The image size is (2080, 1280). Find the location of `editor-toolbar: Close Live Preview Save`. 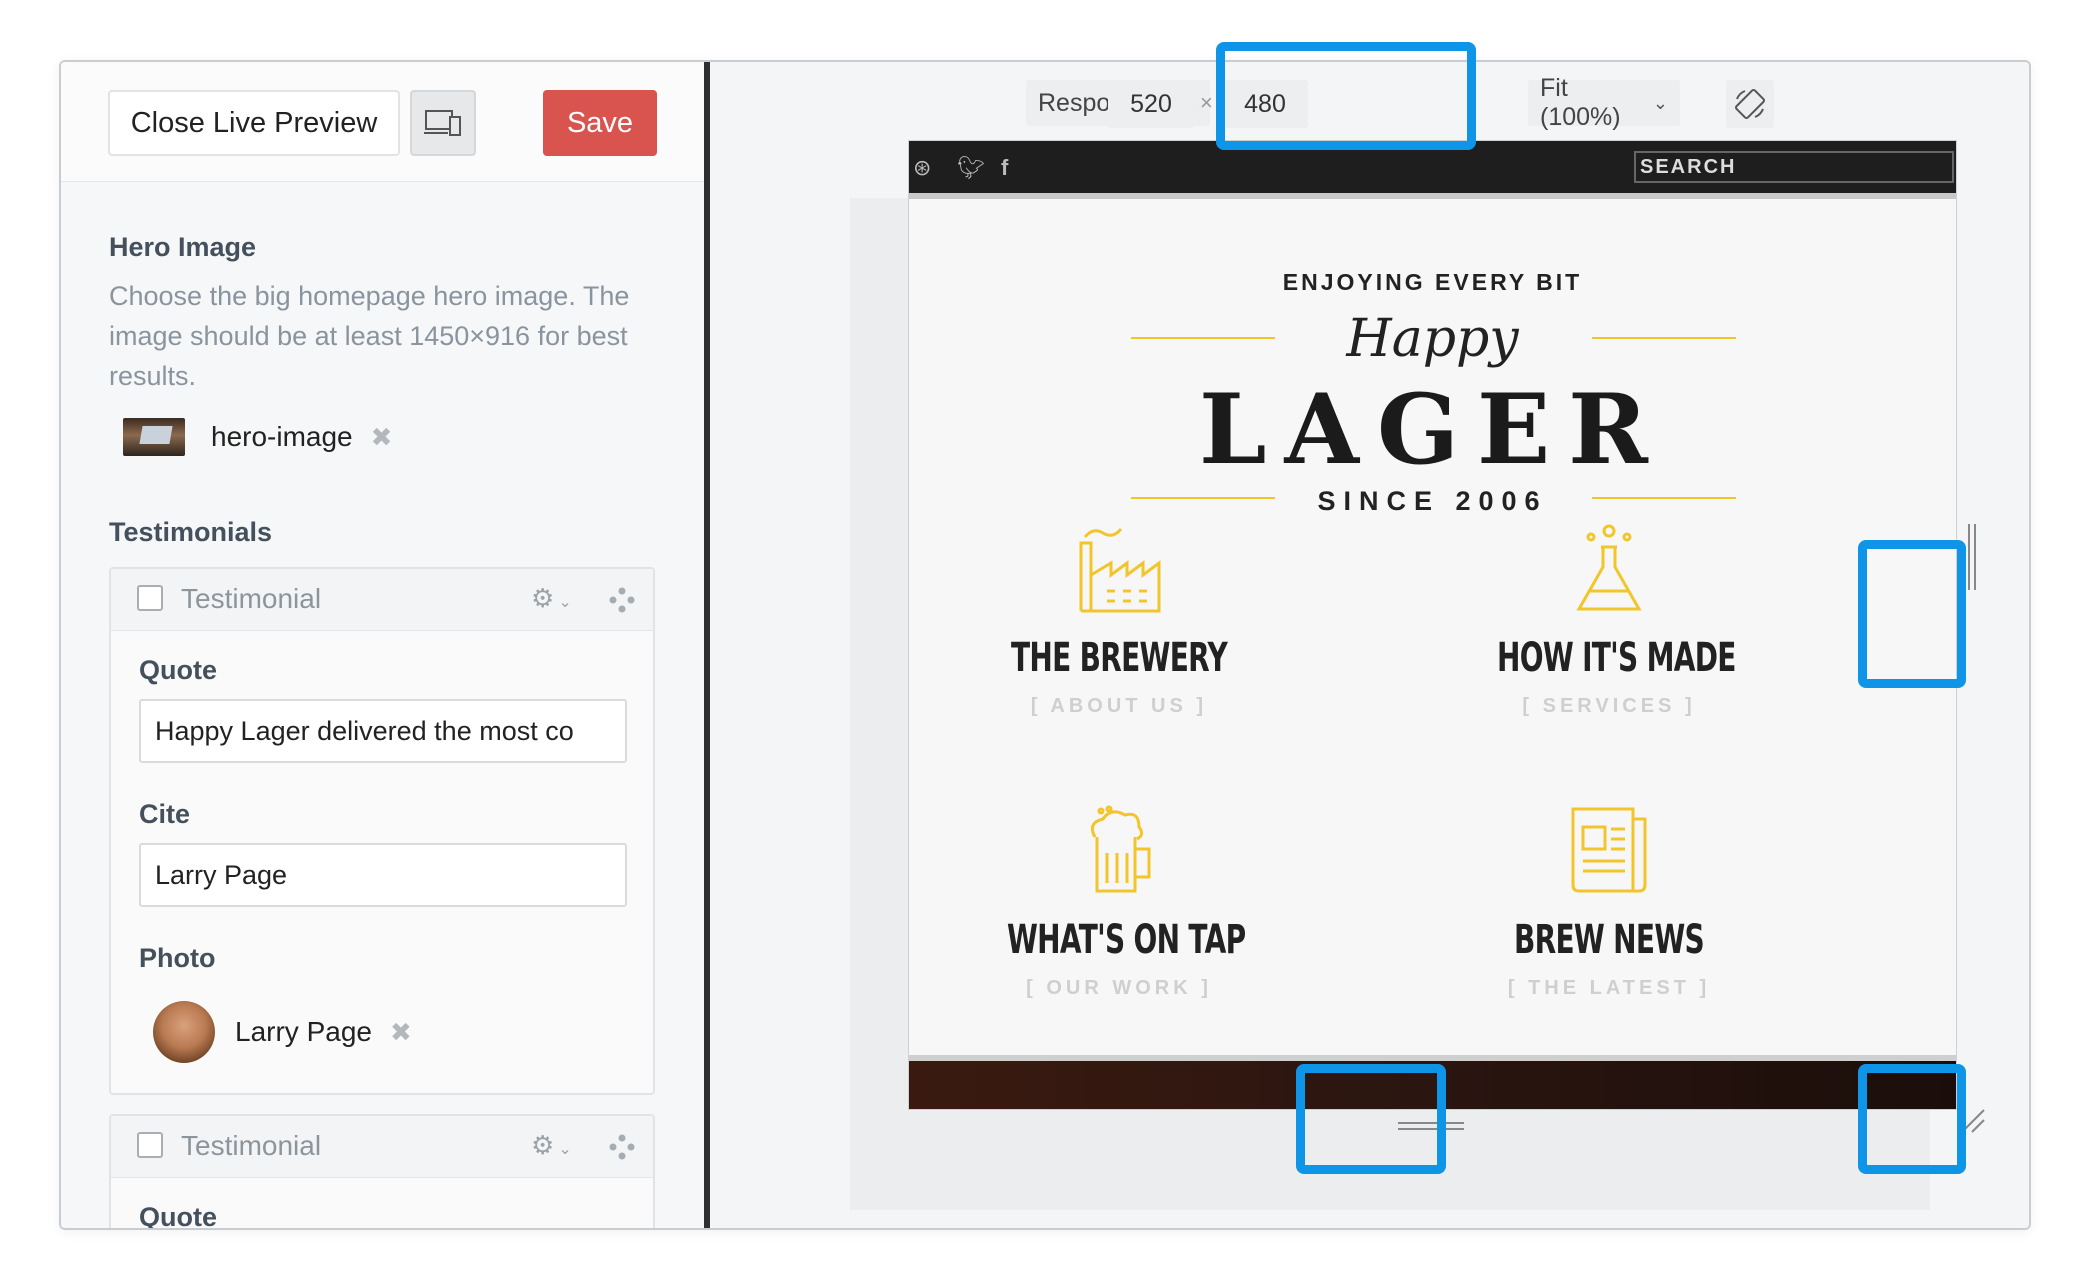

editor-toolbar: Close Live Preview Save is located at coordinates (384, 122).